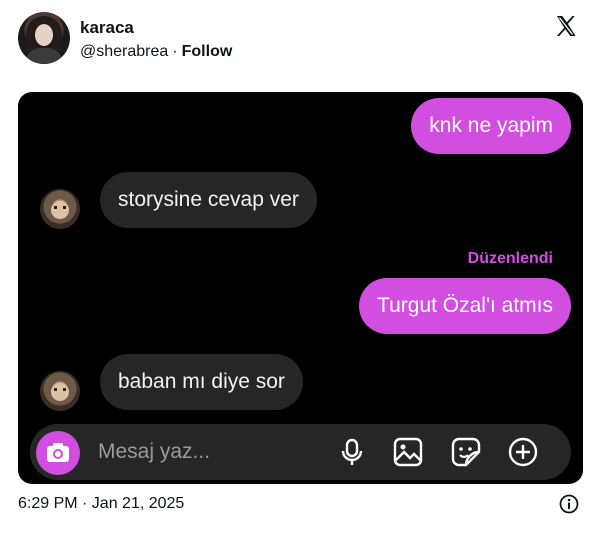 This screenshot has height=534, width=600. Describe the element at coordinates (107, 28) in the screenshot. I see `author-display-name: karaca` at that location.